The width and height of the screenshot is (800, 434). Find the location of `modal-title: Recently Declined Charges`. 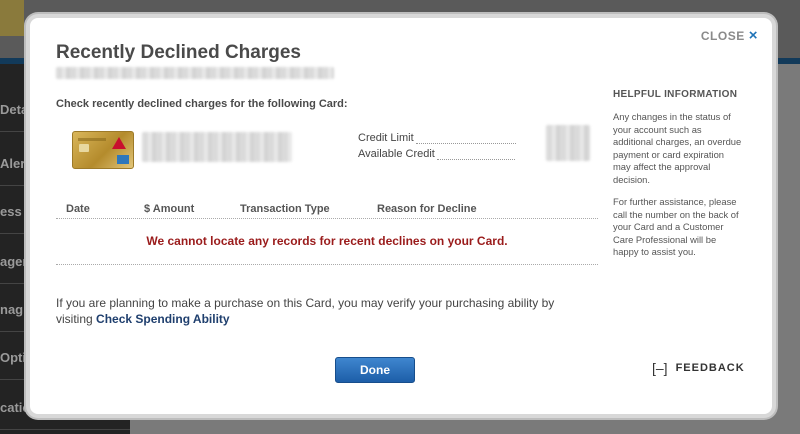

modal-title: Recently Declined Charges is located at coordinates (178, 52).